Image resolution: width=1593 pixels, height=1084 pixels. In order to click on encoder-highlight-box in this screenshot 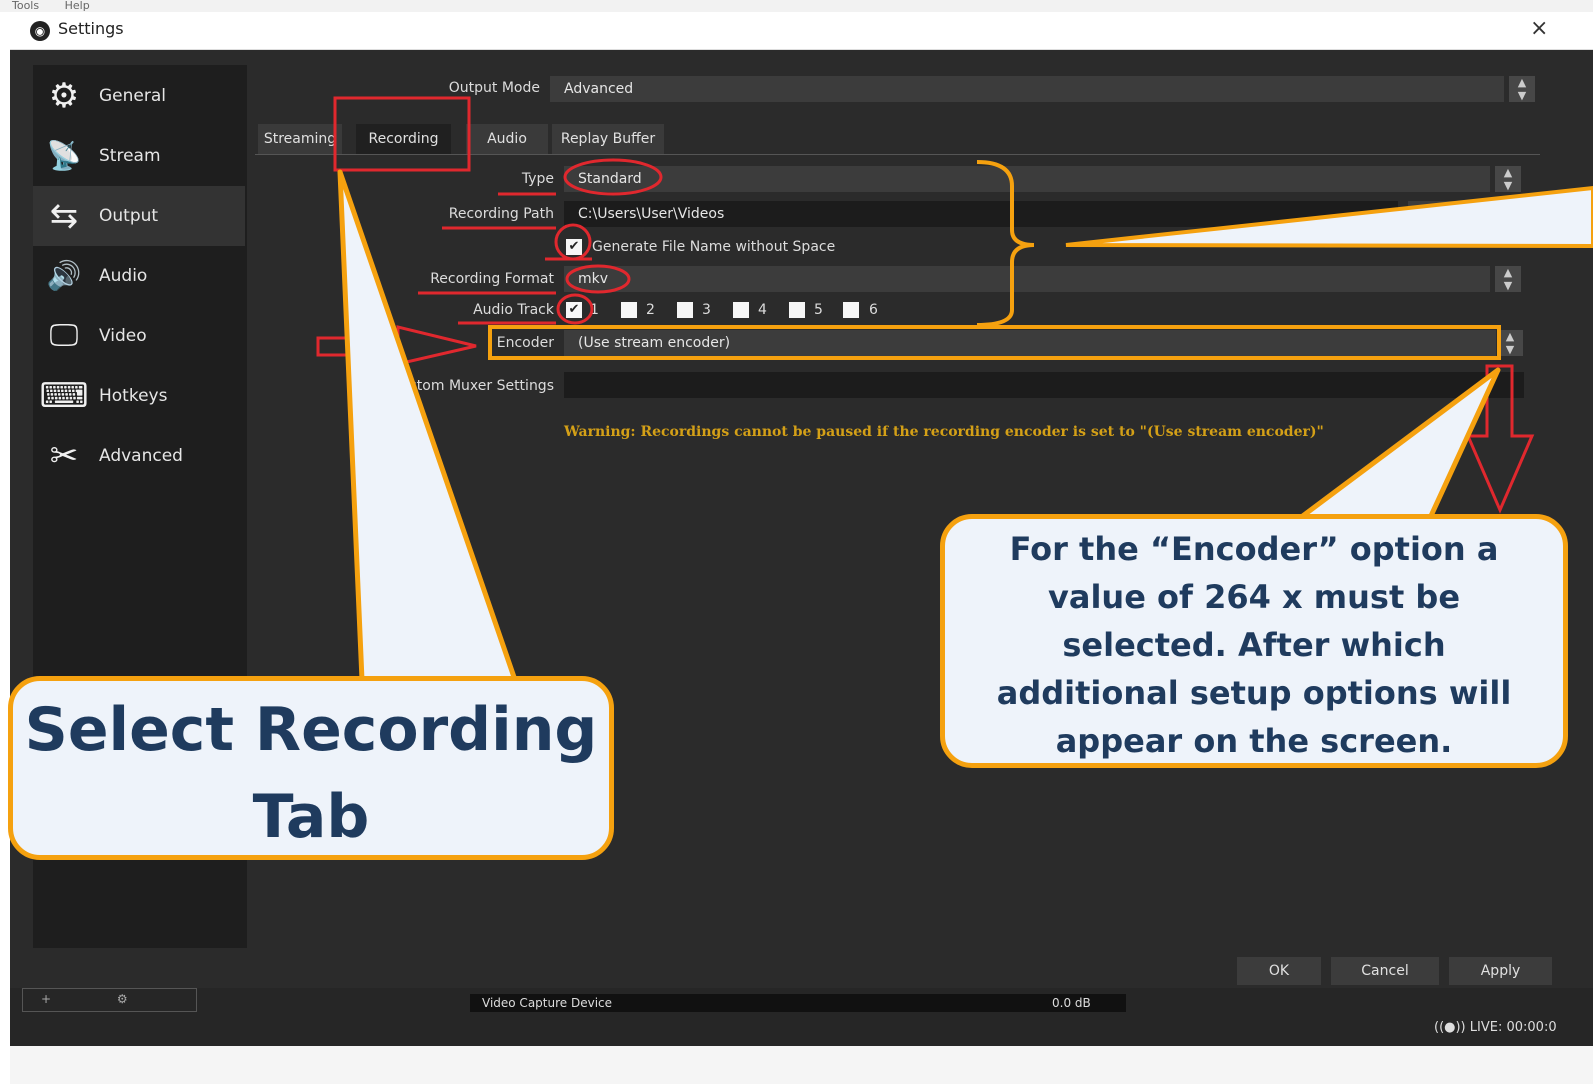, I will do `click(994, 342)`.